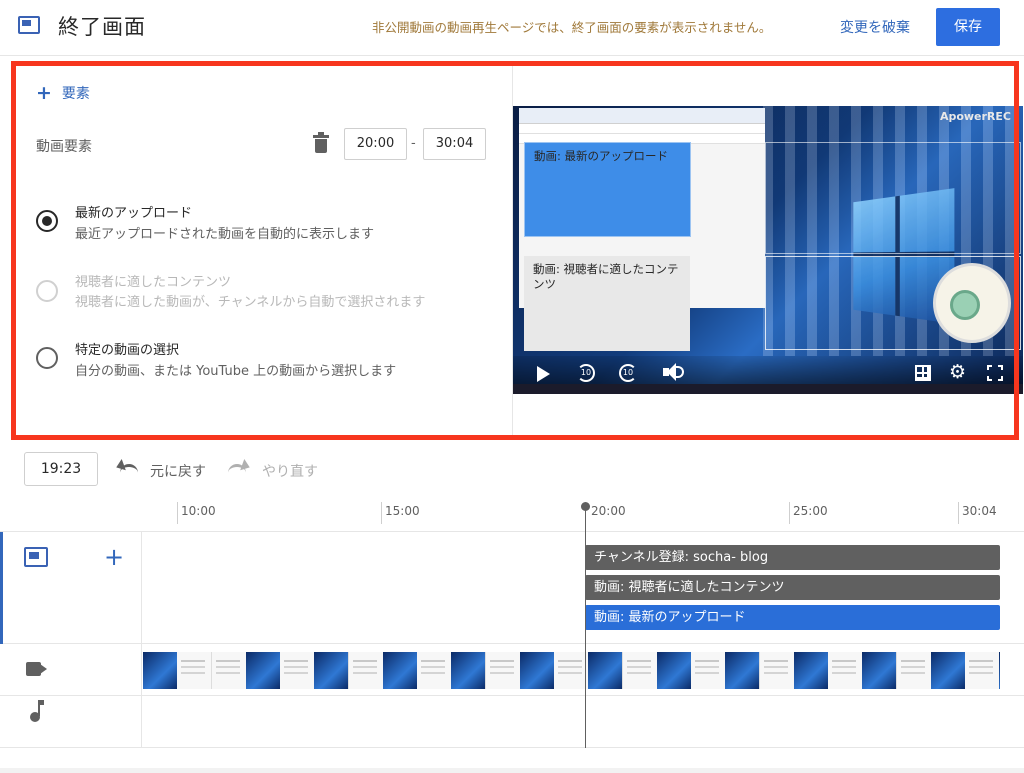 This screenshot has width=1024, height=773. What do you see at coordinates (543, 374) in the screenshot?
I see `play-icon` at bounding box center [543, 374].